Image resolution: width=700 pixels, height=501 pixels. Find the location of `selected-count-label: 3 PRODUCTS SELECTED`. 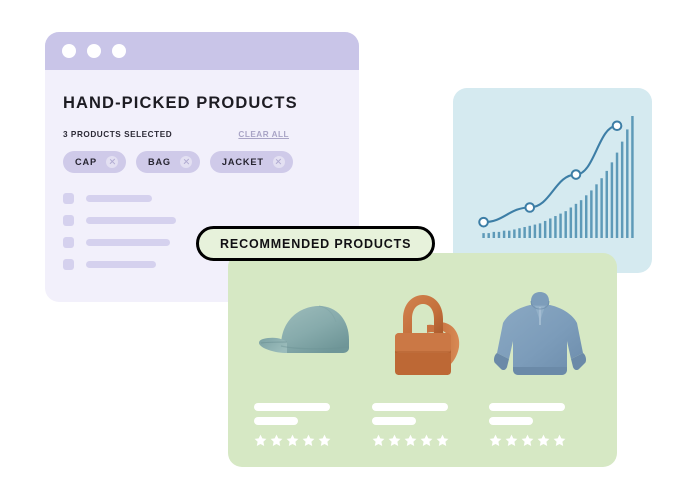

selected-count-label: 3 PRODUCTS SELECTED is located at coordinates (118, 134).